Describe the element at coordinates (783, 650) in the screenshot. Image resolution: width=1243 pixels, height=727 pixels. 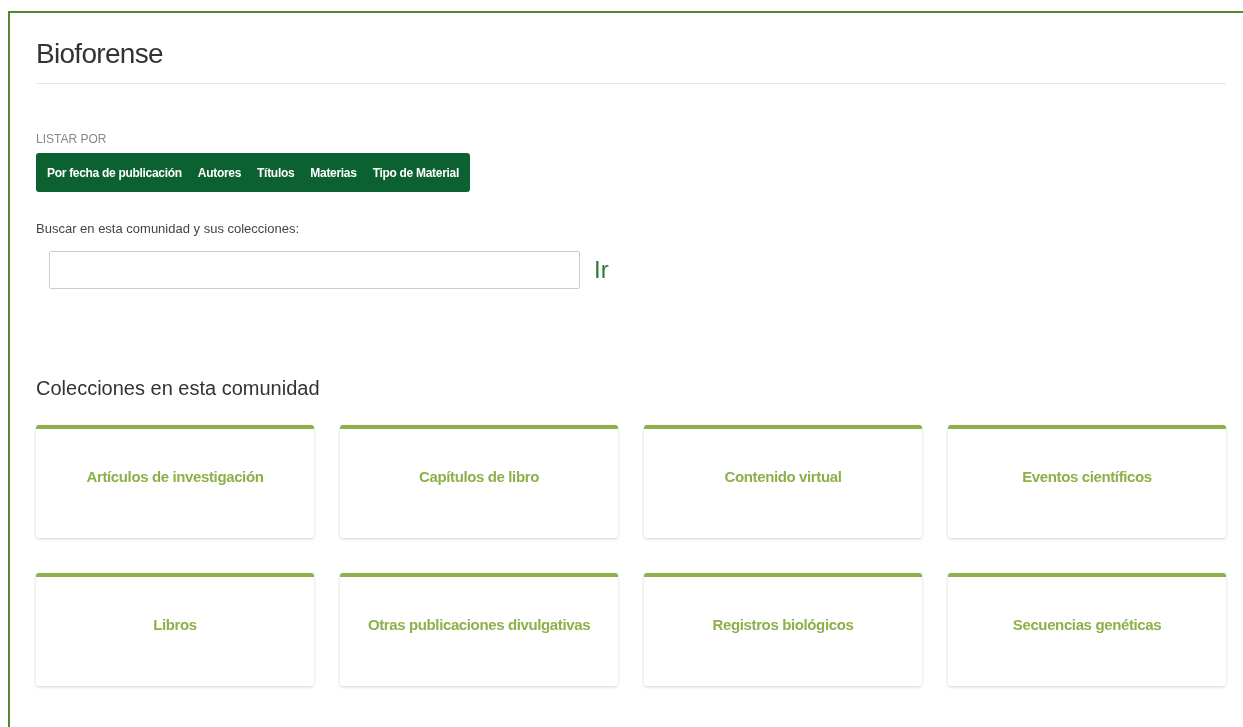
I see `collection-name: Registros biológicos` at that location.